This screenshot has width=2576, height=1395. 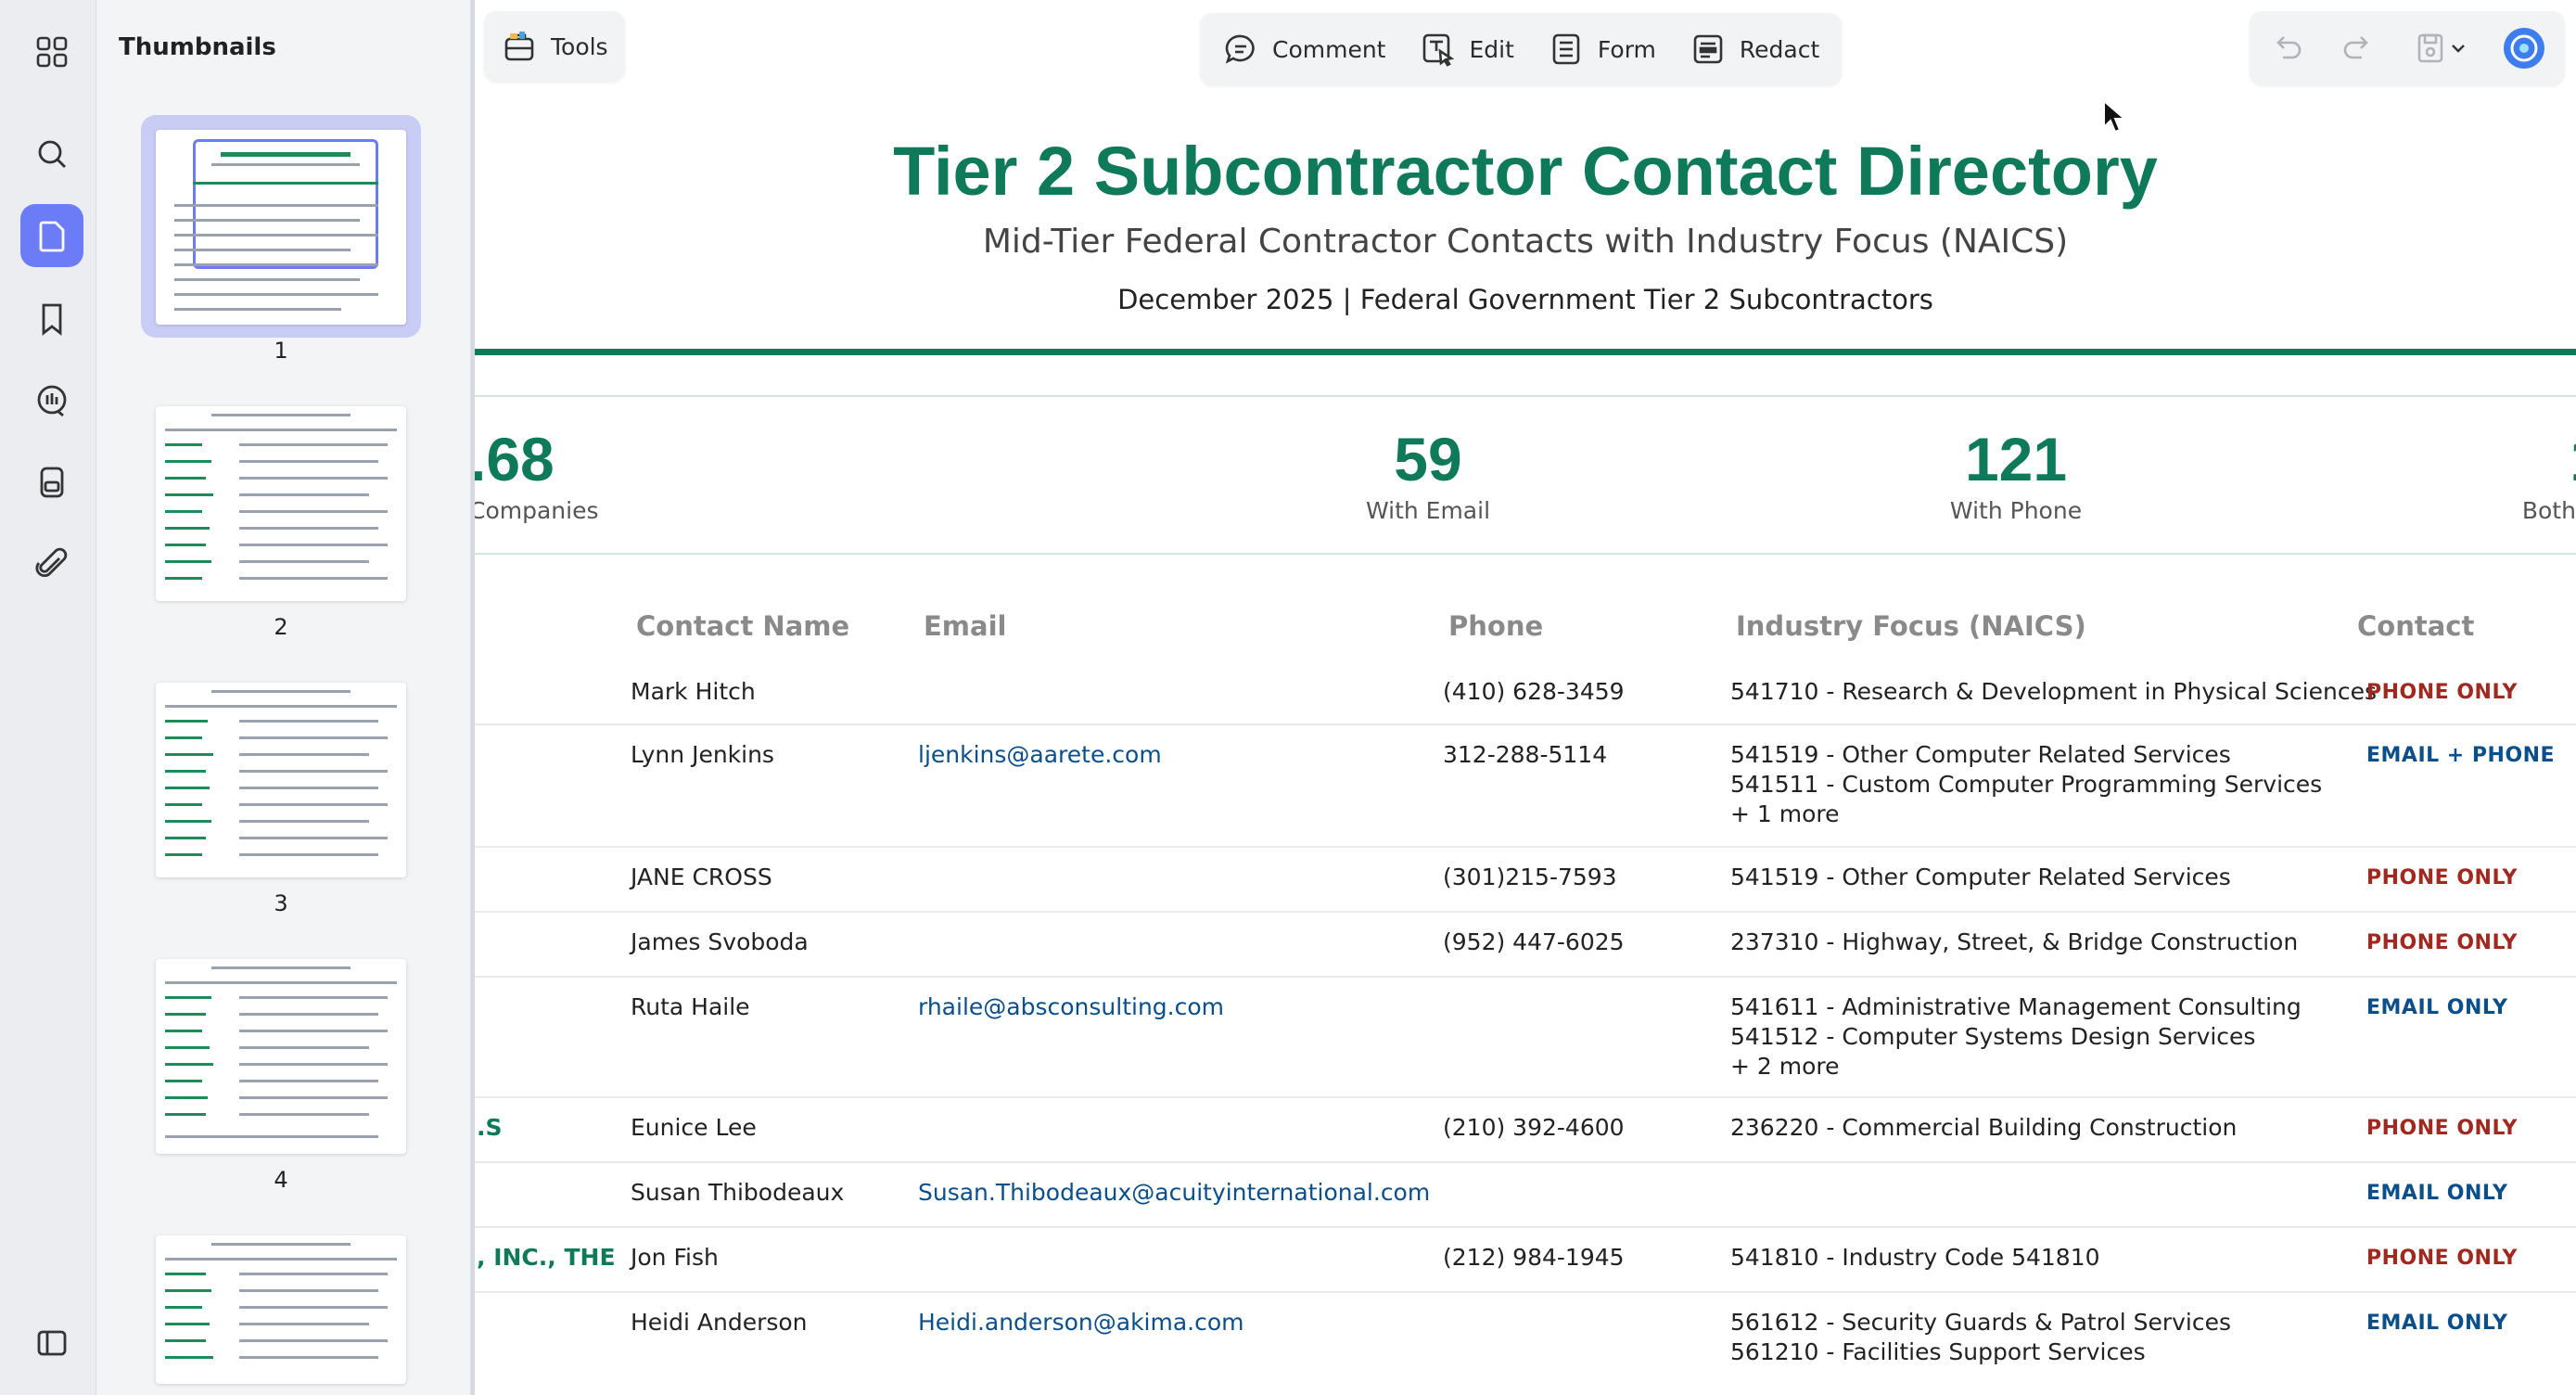 I want to click on stat-with-email: 59 With Email, so click(x=1428, y=474).